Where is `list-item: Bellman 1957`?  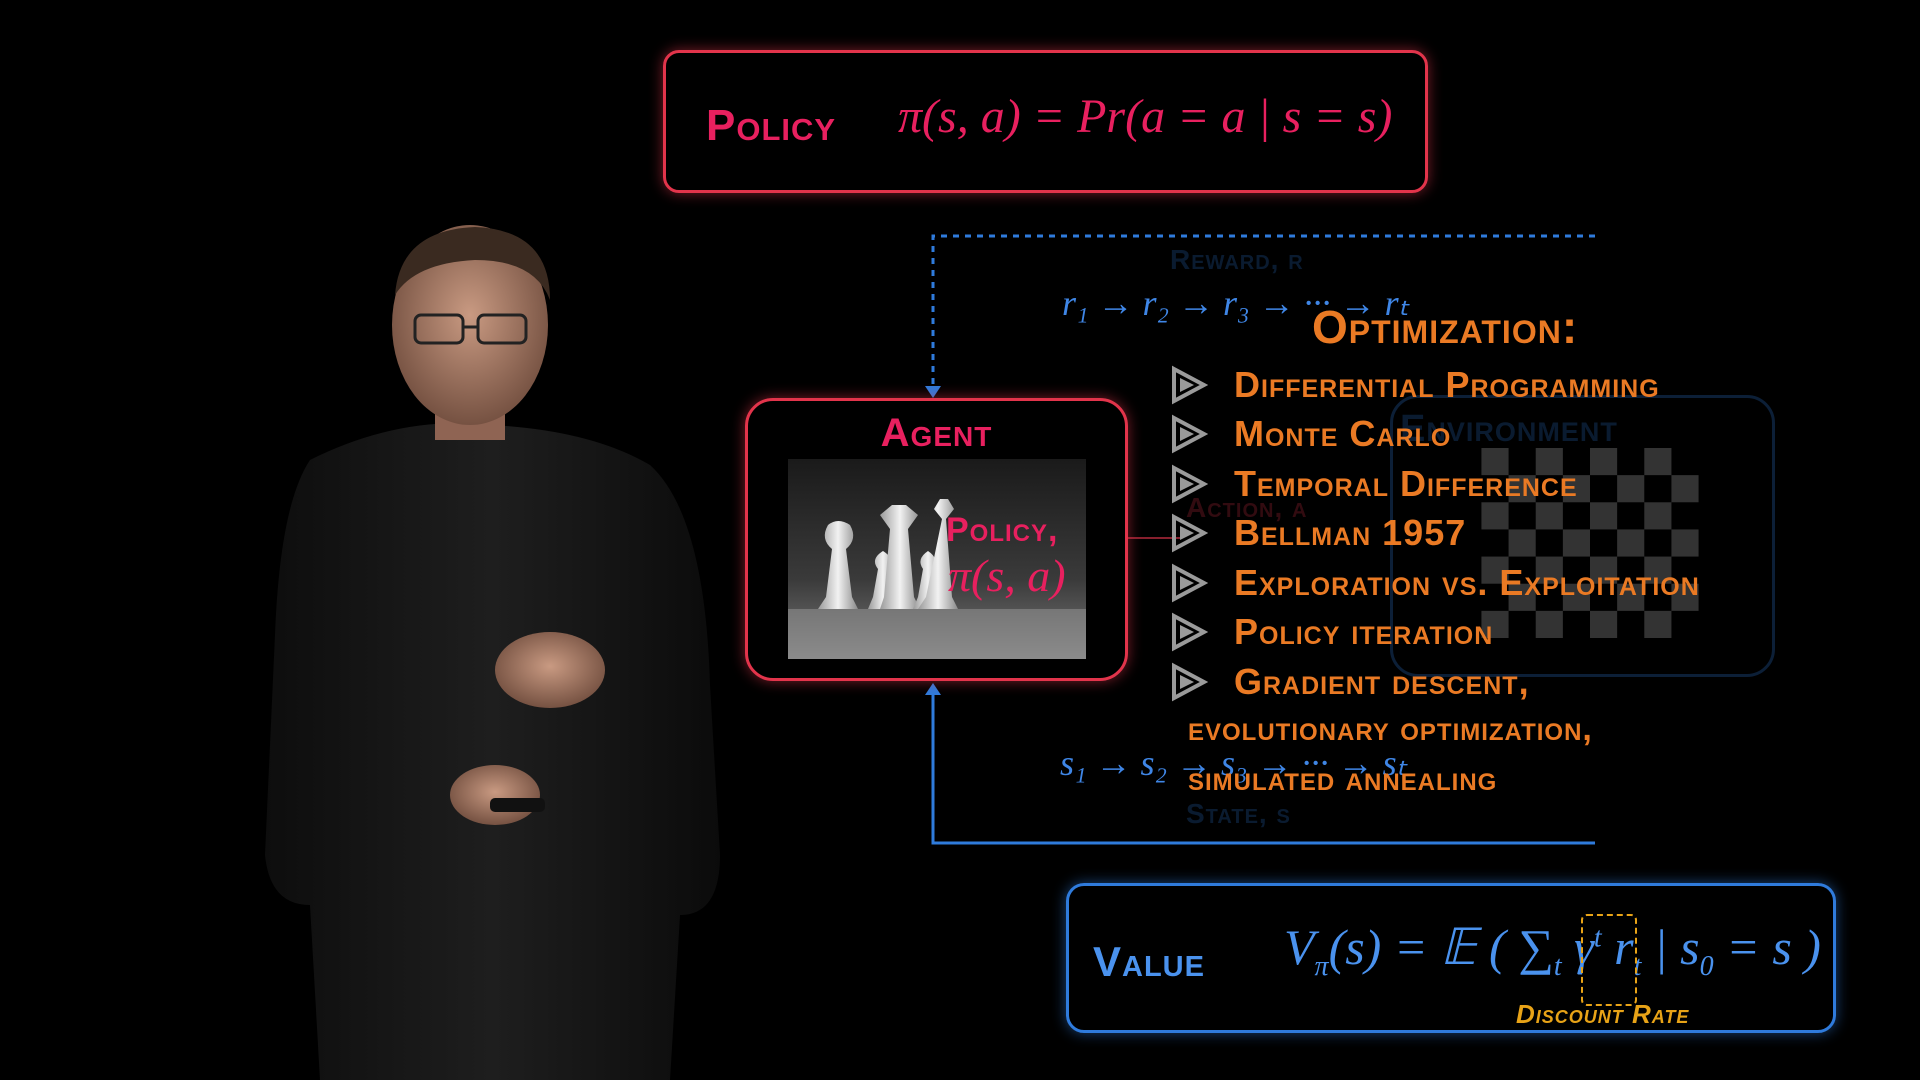 list-item: Bellman 1957 is located at coordinates (1434, 534).